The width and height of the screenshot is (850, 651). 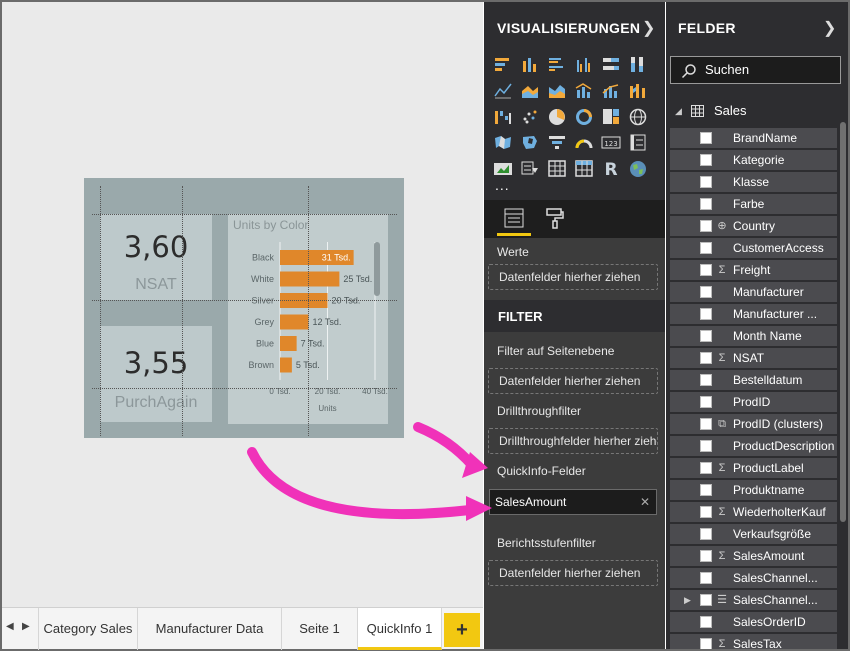 What do you see at coordinates (557, 142) in the screenshot?
I see `funnel-chart-icon` at bounding box center [557, 142].